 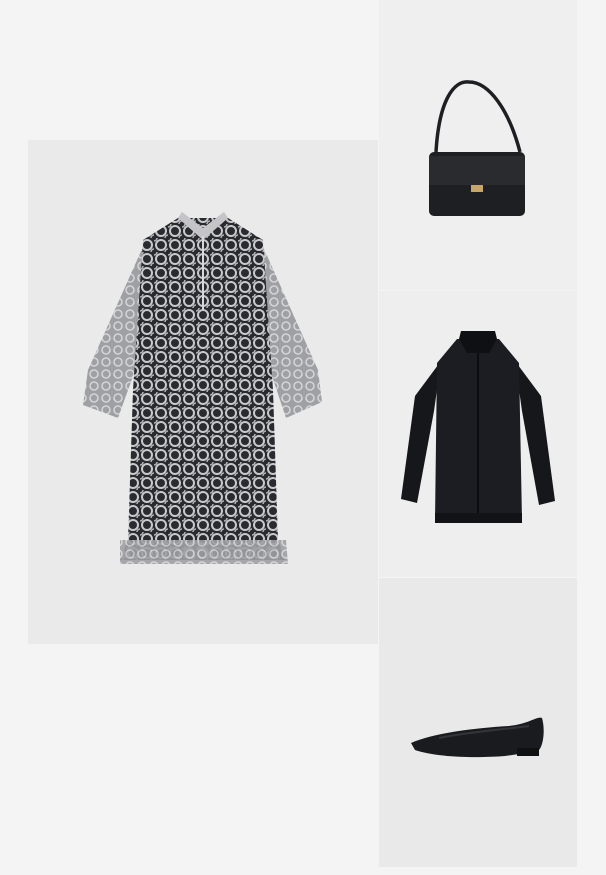 I want to click on product-tile-bag, so click(x=478, y=145).